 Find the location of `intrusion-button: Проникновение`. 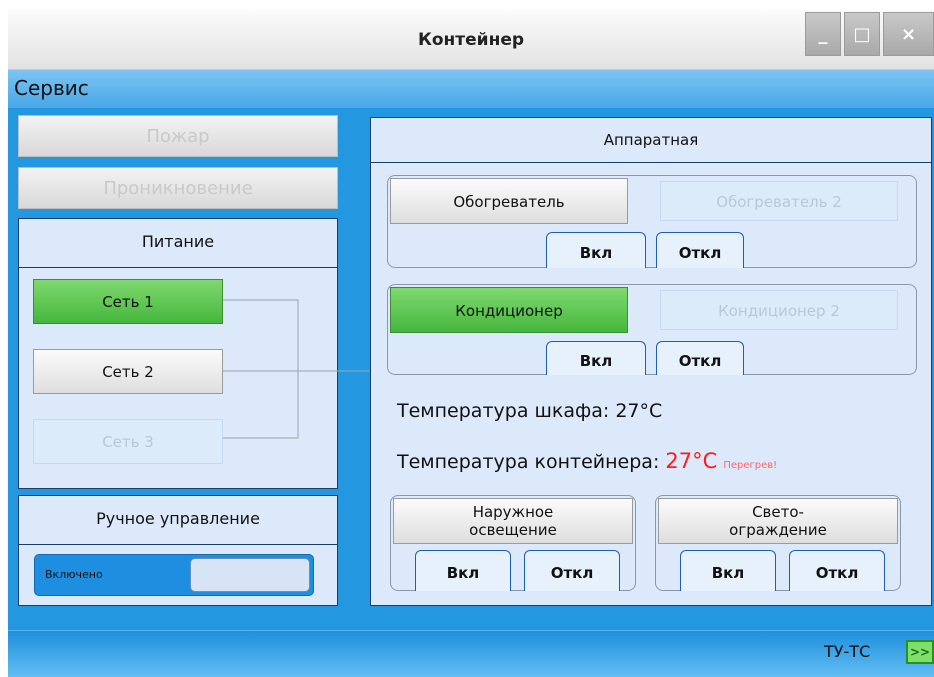

intrusion-button: Проникновение is located at coordinates (178, 188).